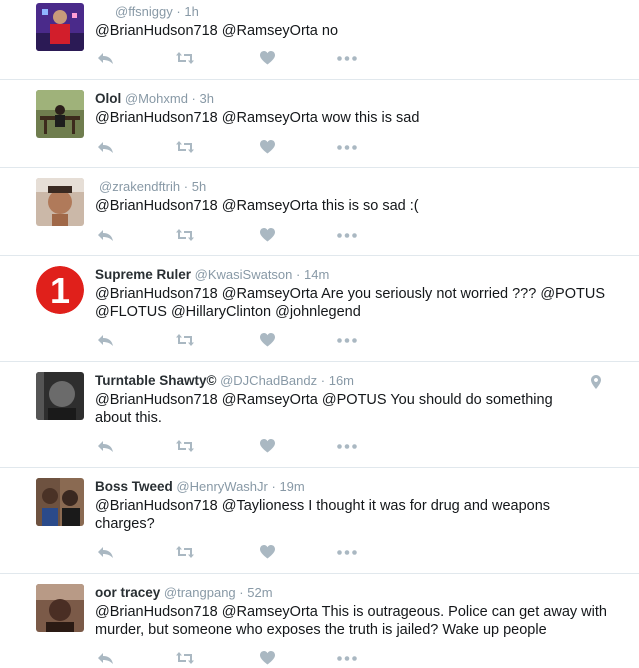  Describe the element at coordinates (199, 186) in the screenshot. I see `timestamp: 5h` at that location.